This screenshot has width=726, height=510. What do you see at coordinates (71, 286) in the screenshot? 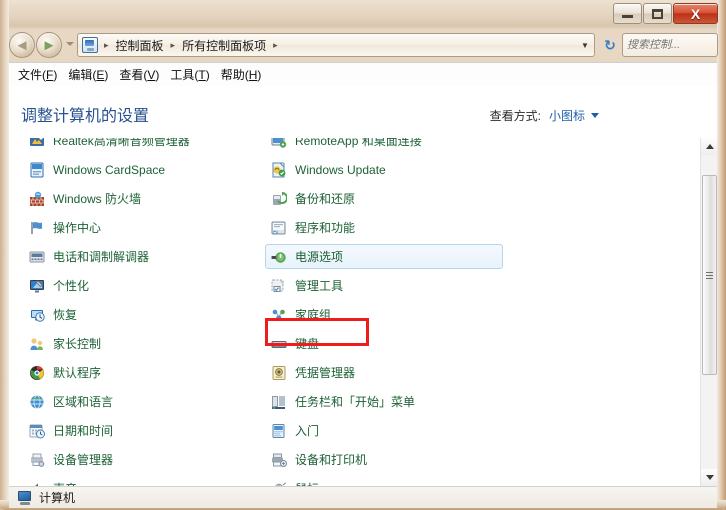
I see `control-panel-item-label: 个性化` at bounding box center [71, 286].